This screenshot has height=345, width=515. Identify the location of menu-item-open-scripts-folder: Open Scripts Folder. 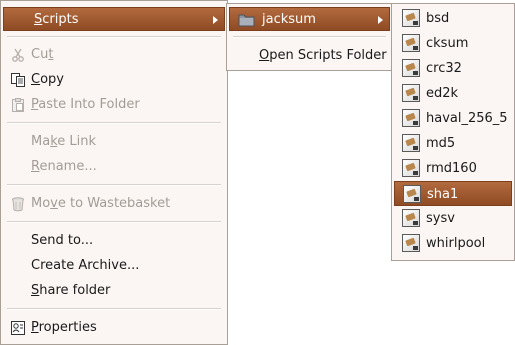
(309, 56).